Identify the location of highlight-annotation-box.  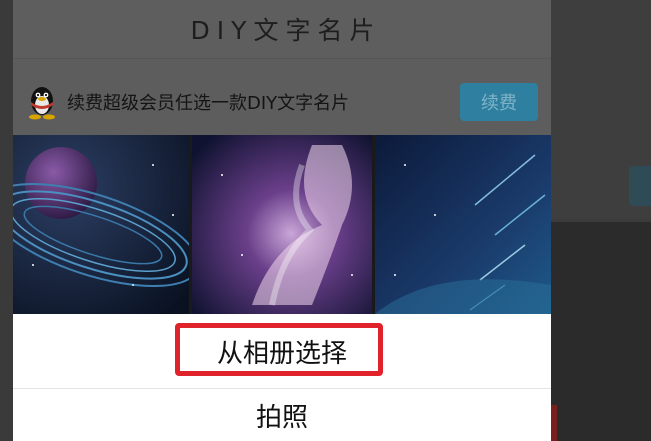
(279, 349).